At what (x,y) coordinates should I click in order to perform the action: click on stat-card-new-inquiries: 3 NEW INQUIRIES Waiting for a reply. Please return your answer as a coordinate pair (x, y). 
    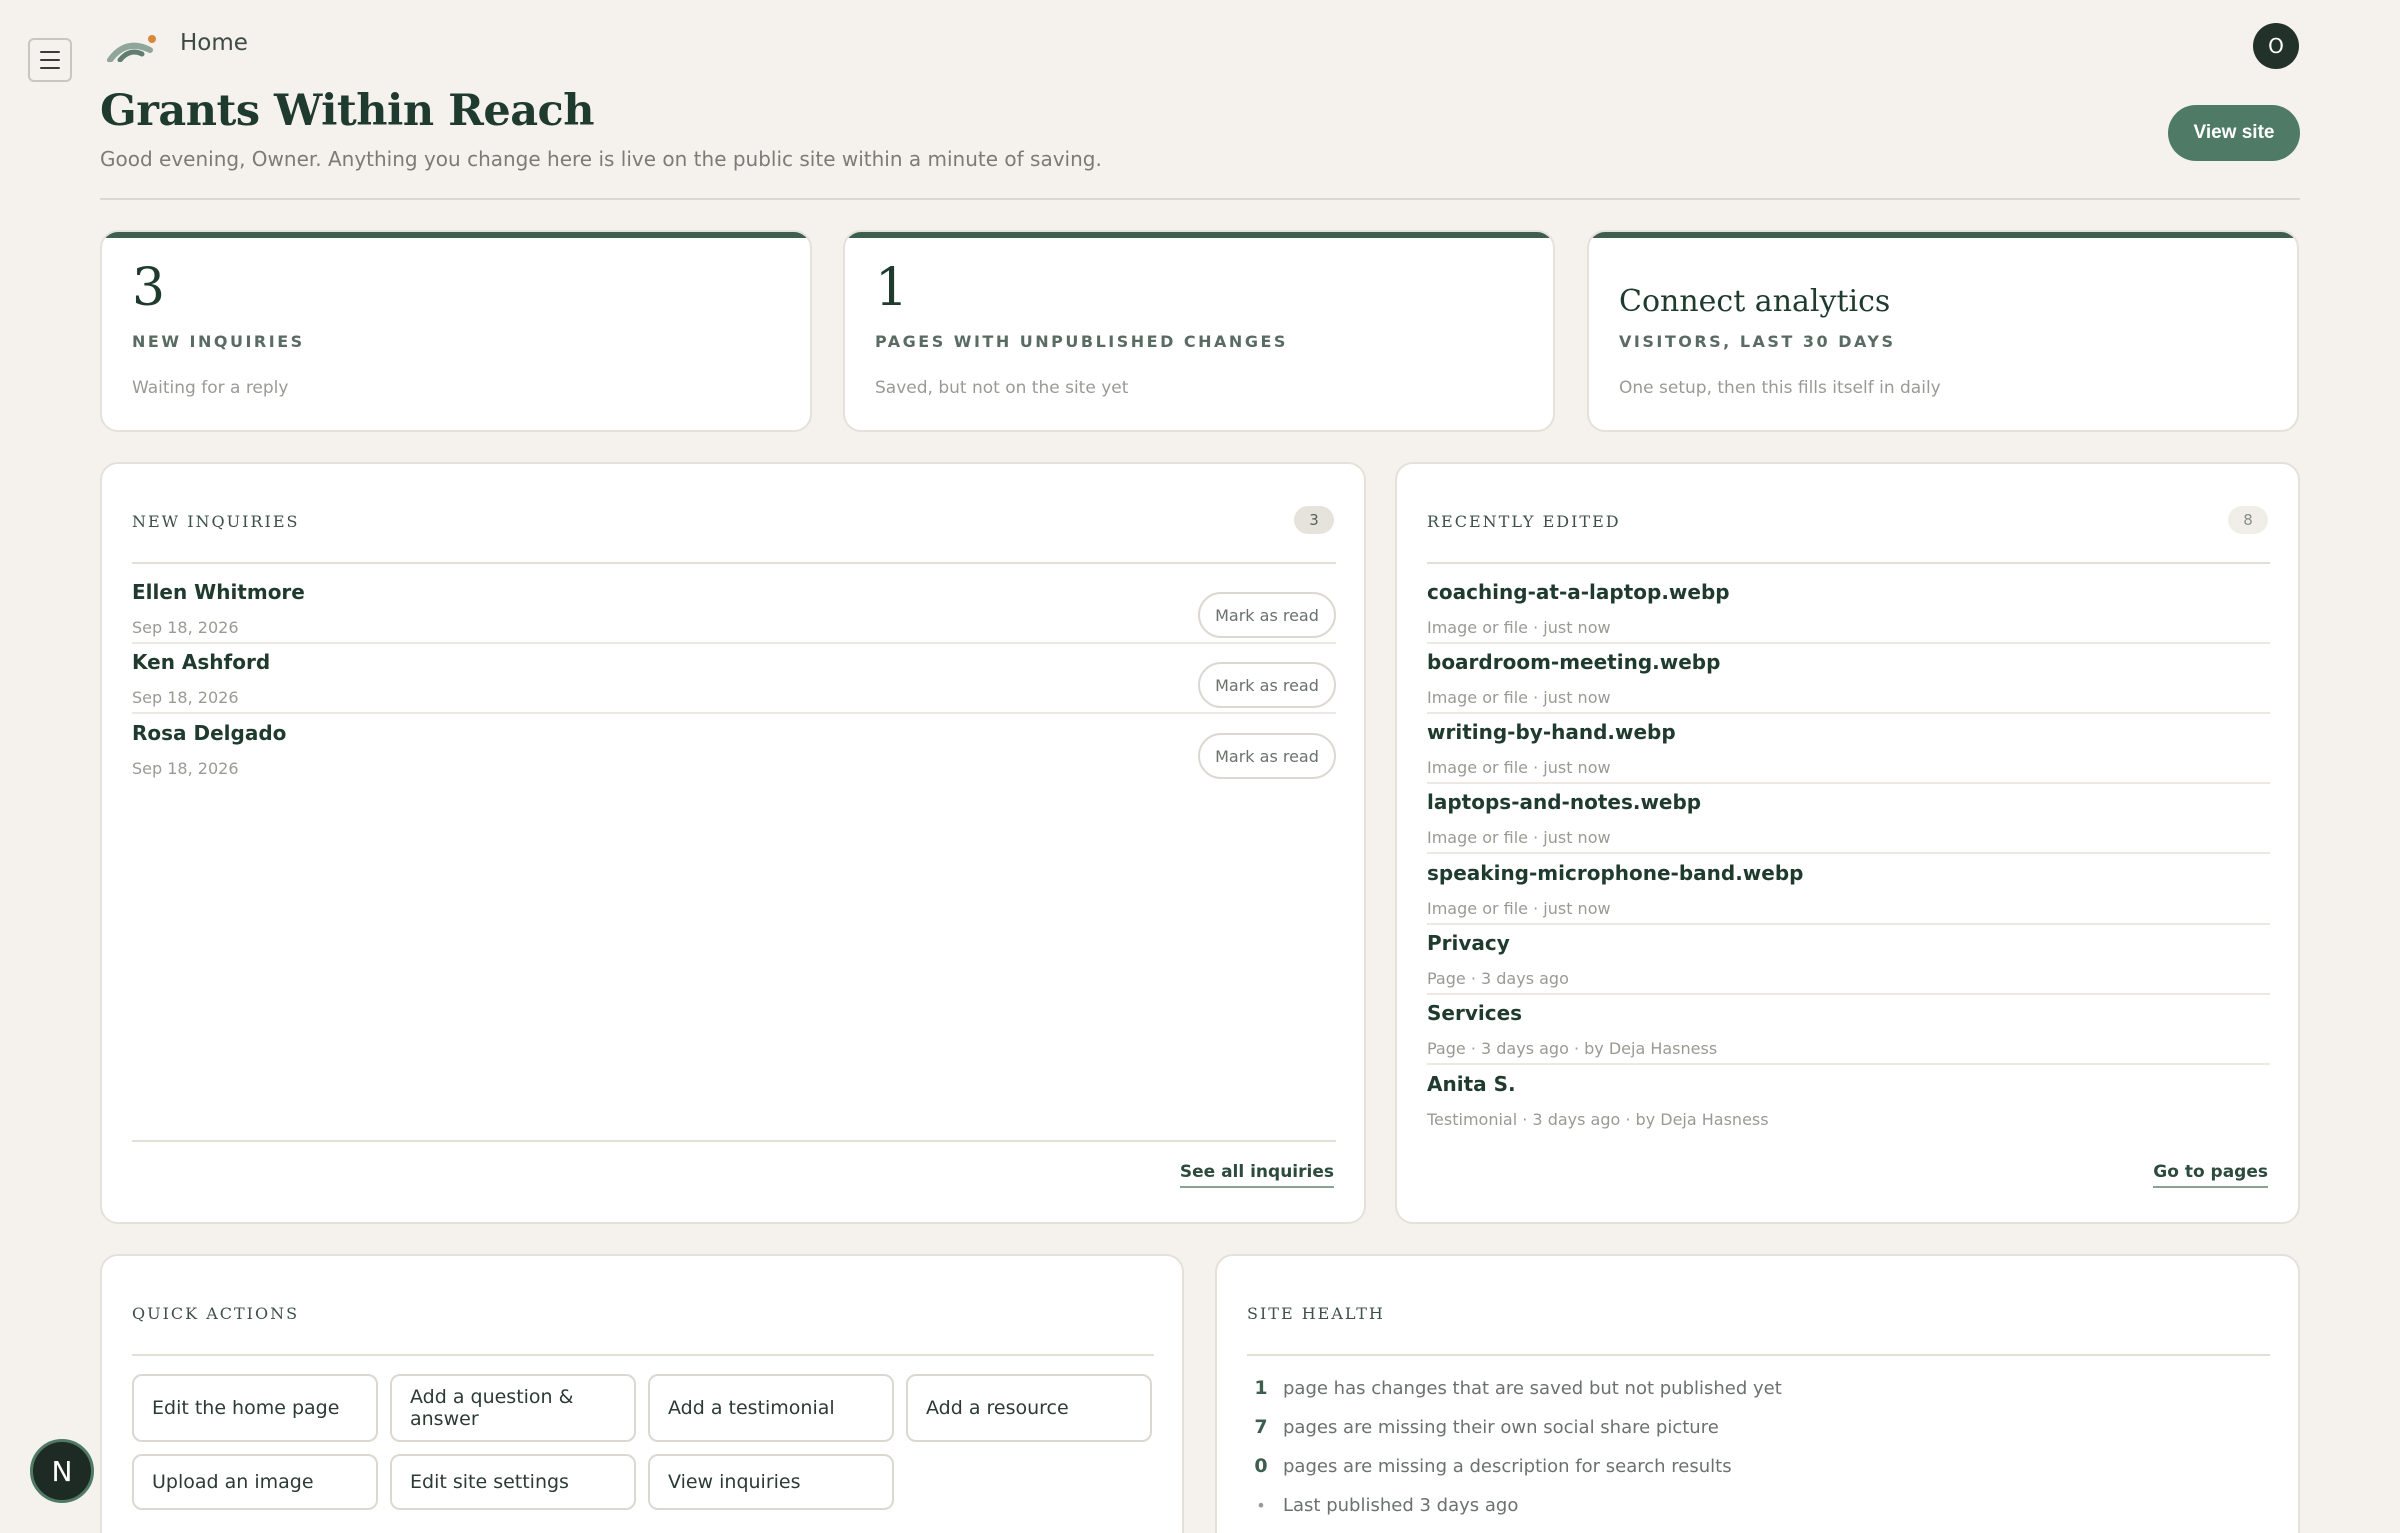
    Looking at the image, I should click on (456, 331).